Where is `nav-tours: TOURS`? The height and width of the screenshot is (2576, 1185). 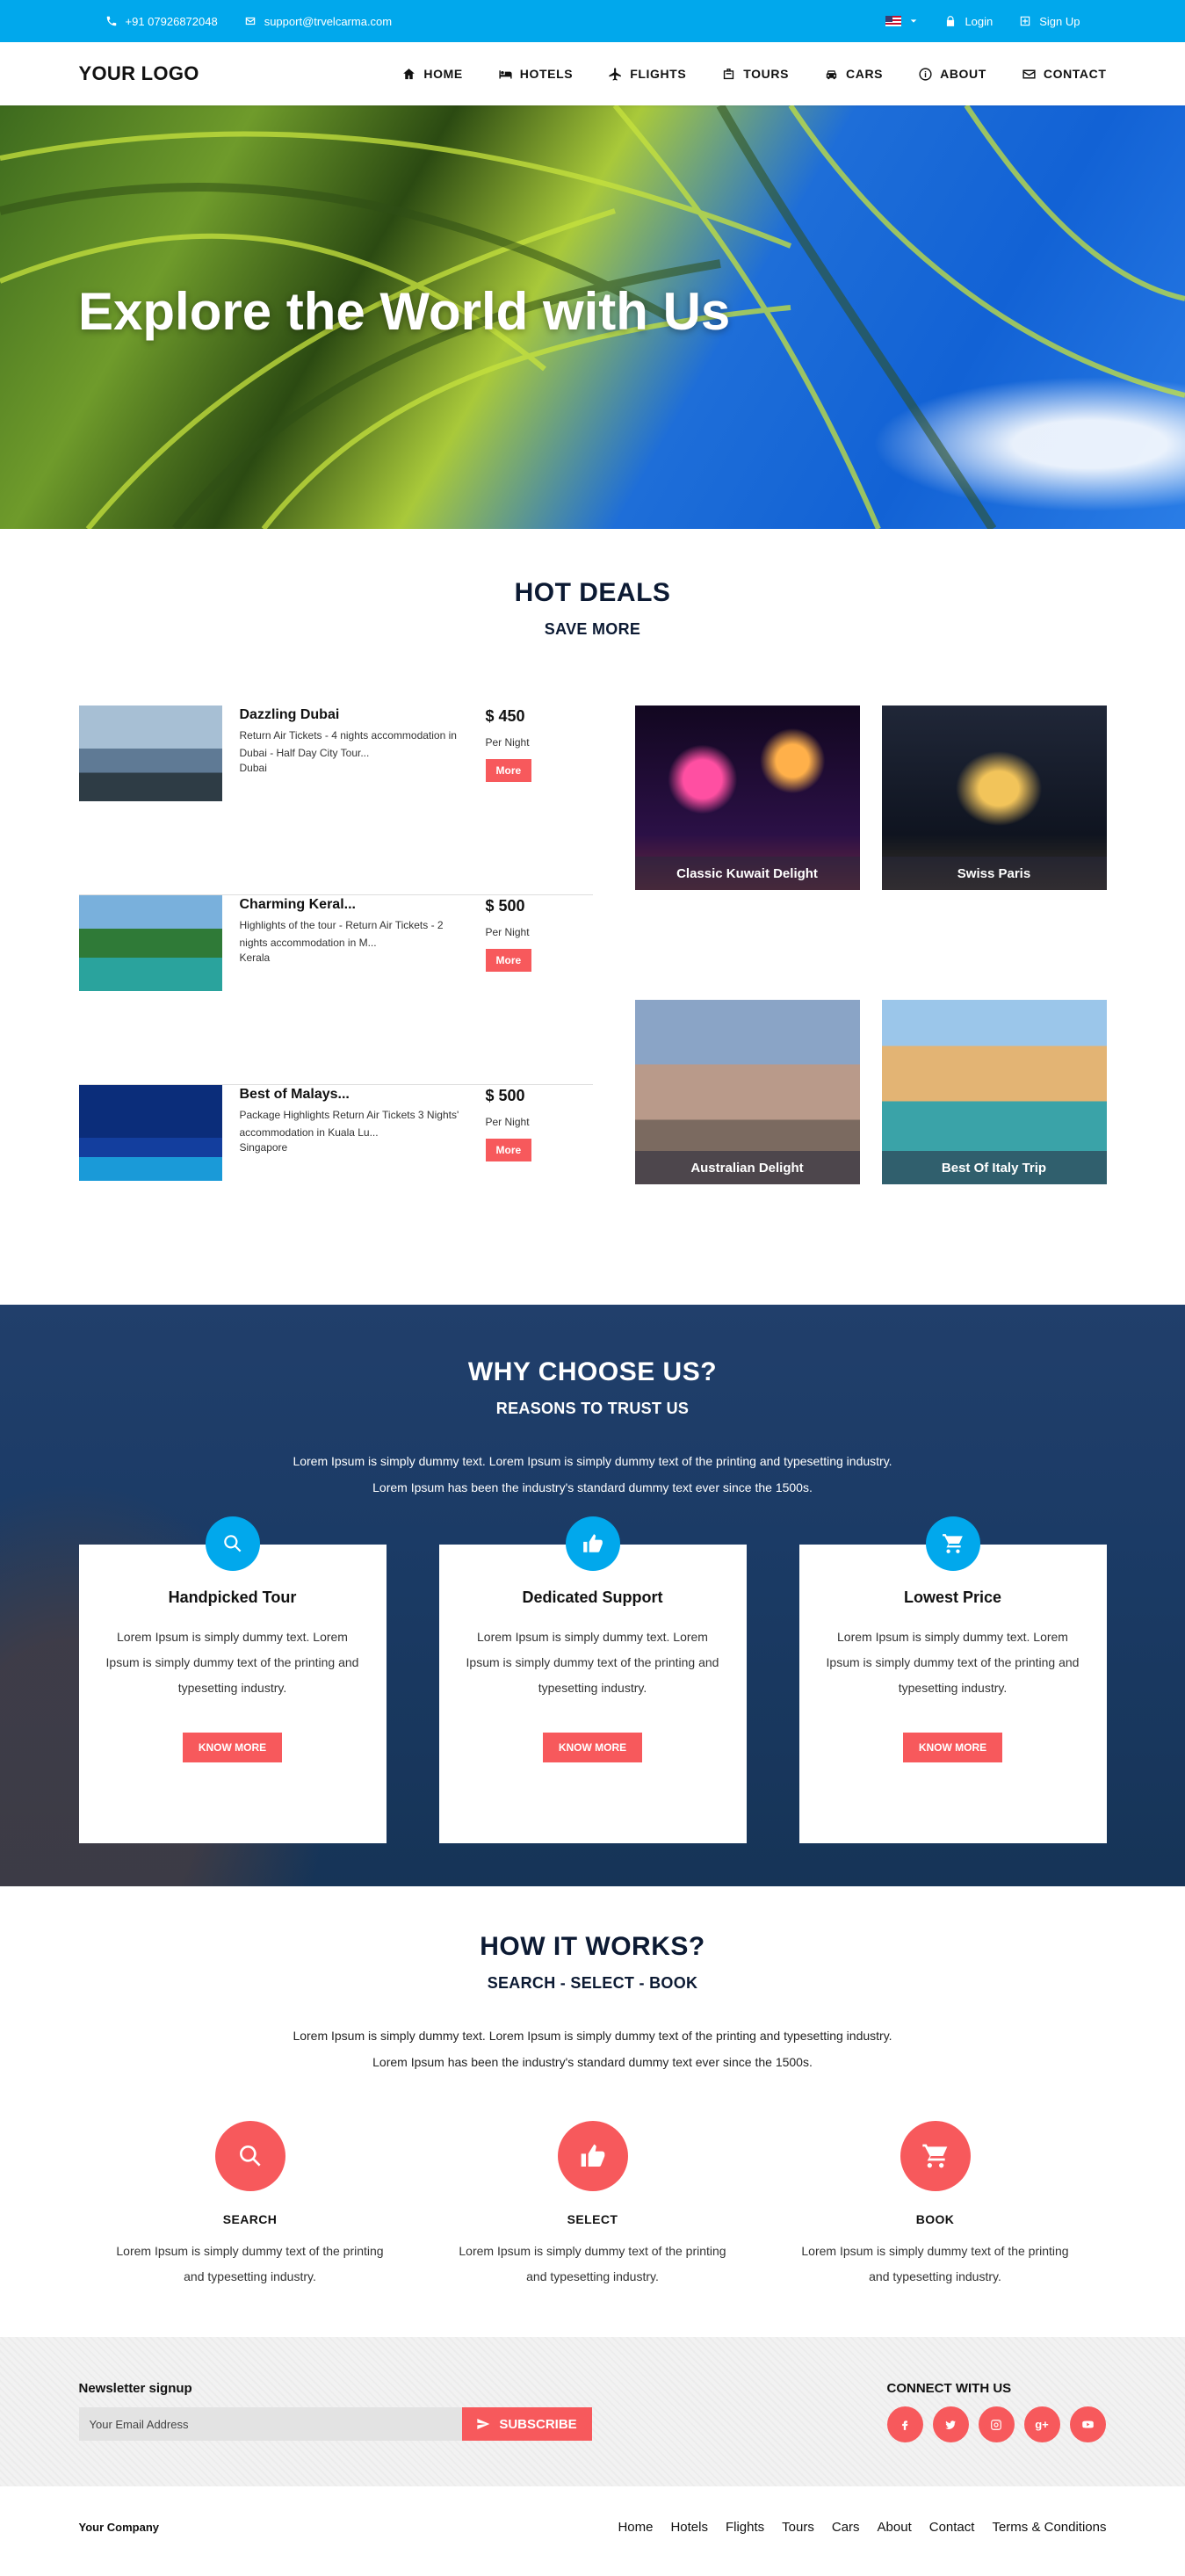 nav-tours: TOURS is located at coordinates (755, 74).